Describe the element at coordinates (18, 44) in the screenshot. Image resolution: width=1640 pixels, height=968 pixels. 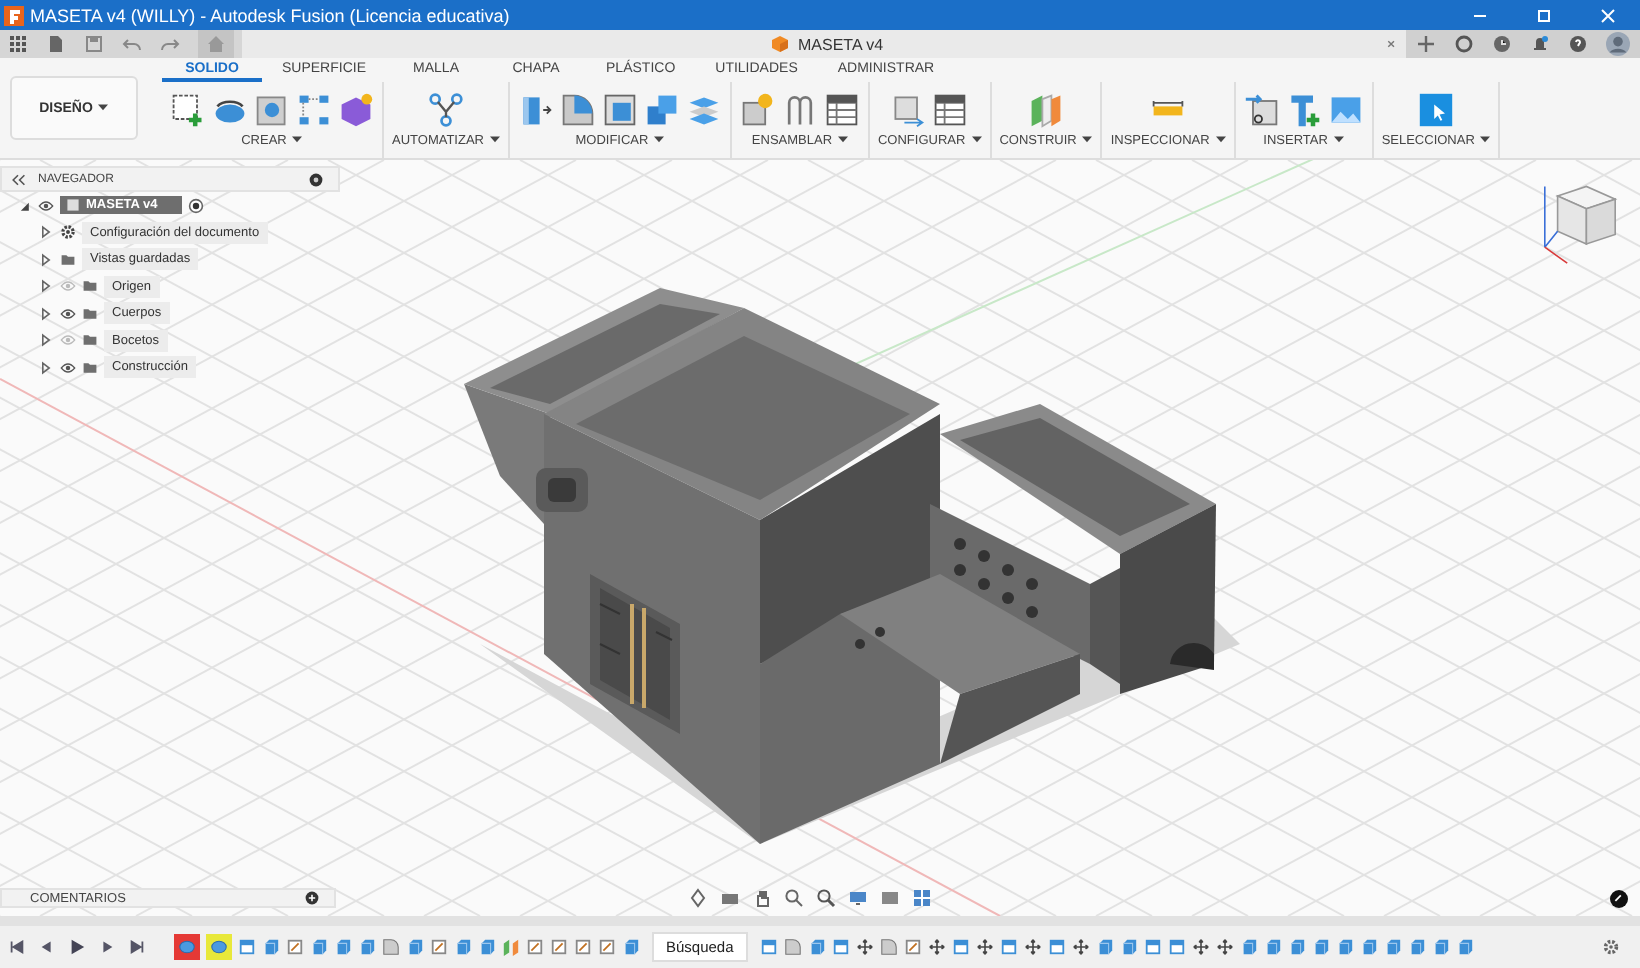
I see `grid-menu-icon` at that location.